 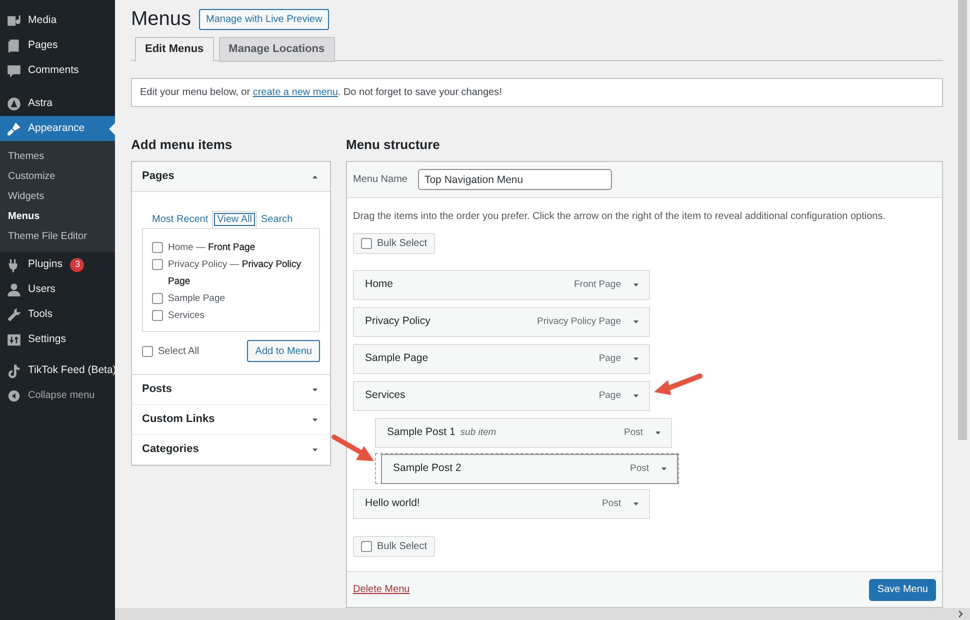 What do you see at coordinates (421, 432) in the screenshot?
I see `menu-item-title: Sample Post 1` at bounding box center [421, 432].